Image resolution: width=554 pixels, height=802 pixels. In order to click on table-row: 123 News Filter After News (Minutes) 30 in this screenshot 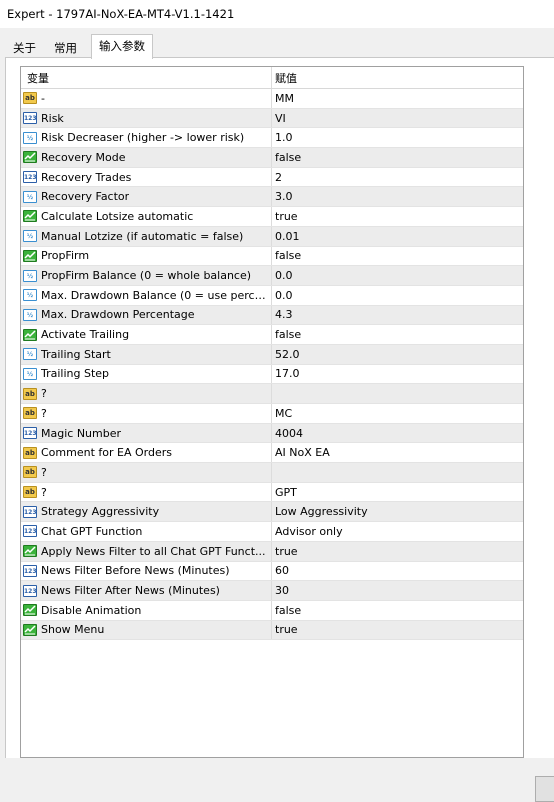, I will do `click(272, 591)`.